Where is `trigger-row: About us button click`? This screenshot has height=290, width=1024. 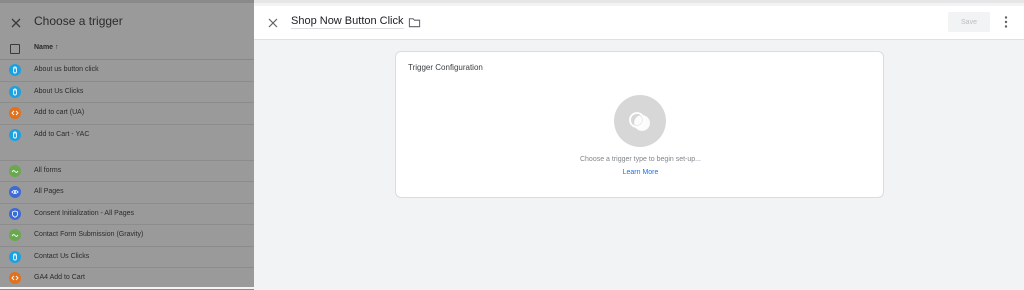
trigger-row: About us button click is located at coordinates (127, 71).